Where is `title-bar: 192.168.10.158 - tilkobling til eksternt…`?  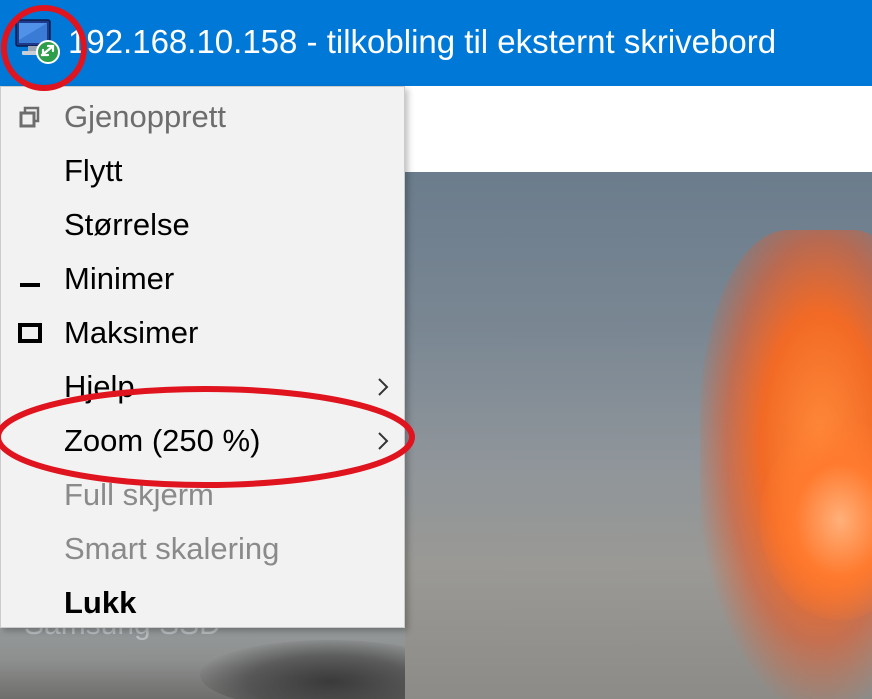
title-bar: 192.168.10.158 - tilkobling til eksternt… is located at coordinates (436, 43).